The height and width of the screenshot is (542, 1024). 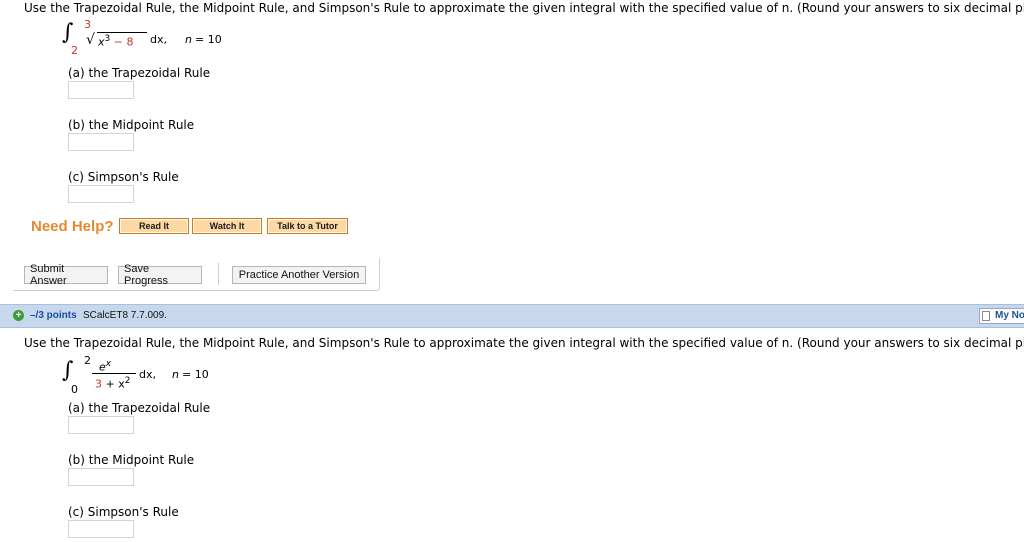 I want to click on submit-answer-button: Submit Answer, so click(x=66, y=275).